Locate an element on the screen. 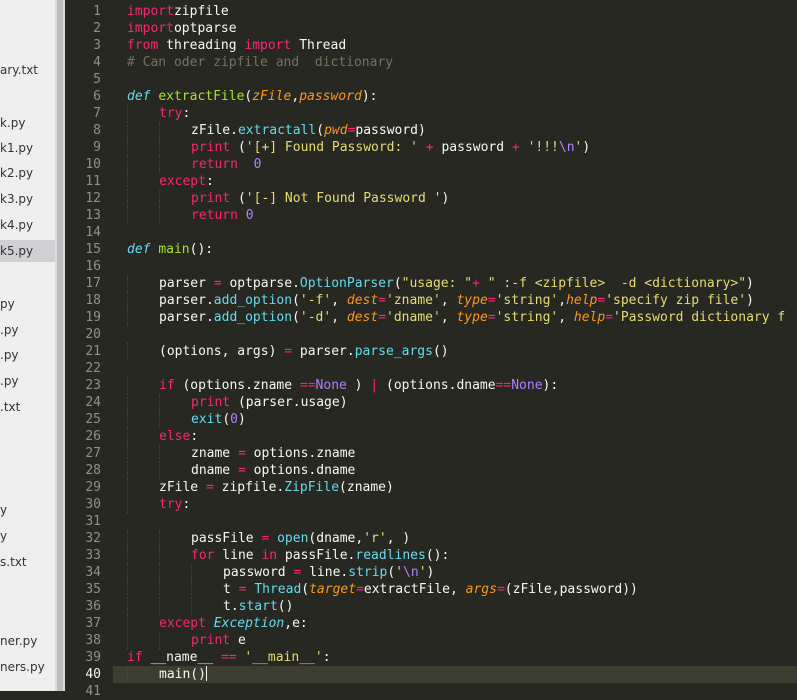 The image size is (797, 700). code-token: 'Password dictionary f is located at coordinates (699, 317).